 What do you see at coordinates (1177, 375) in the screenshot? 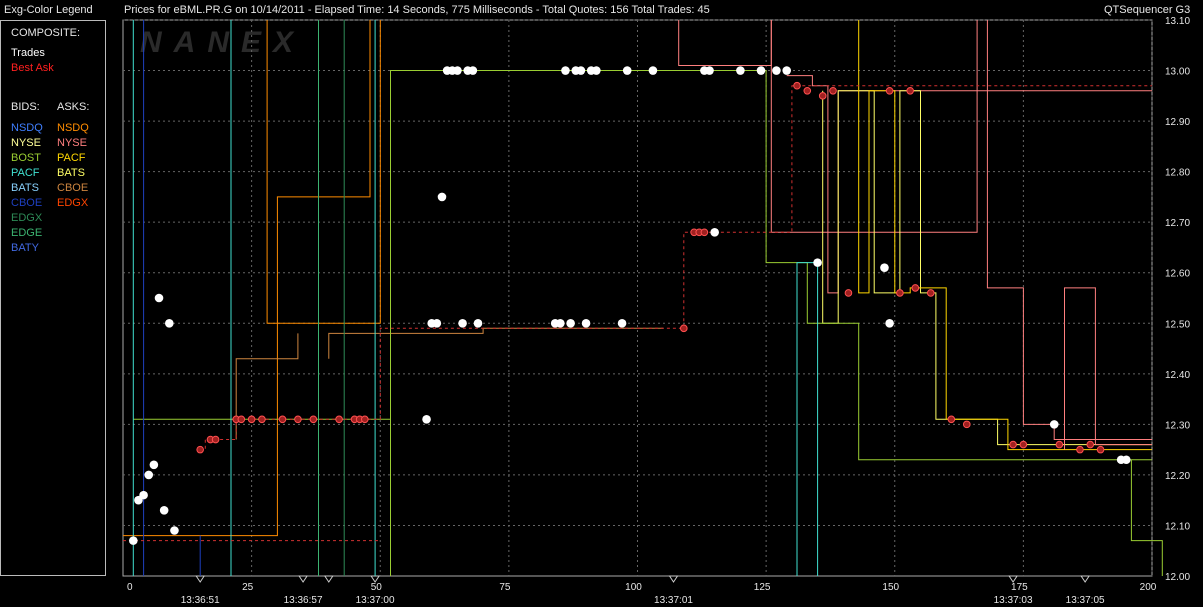
I see `y-tick-label: 12.40` at bounding box center [1177, 375].